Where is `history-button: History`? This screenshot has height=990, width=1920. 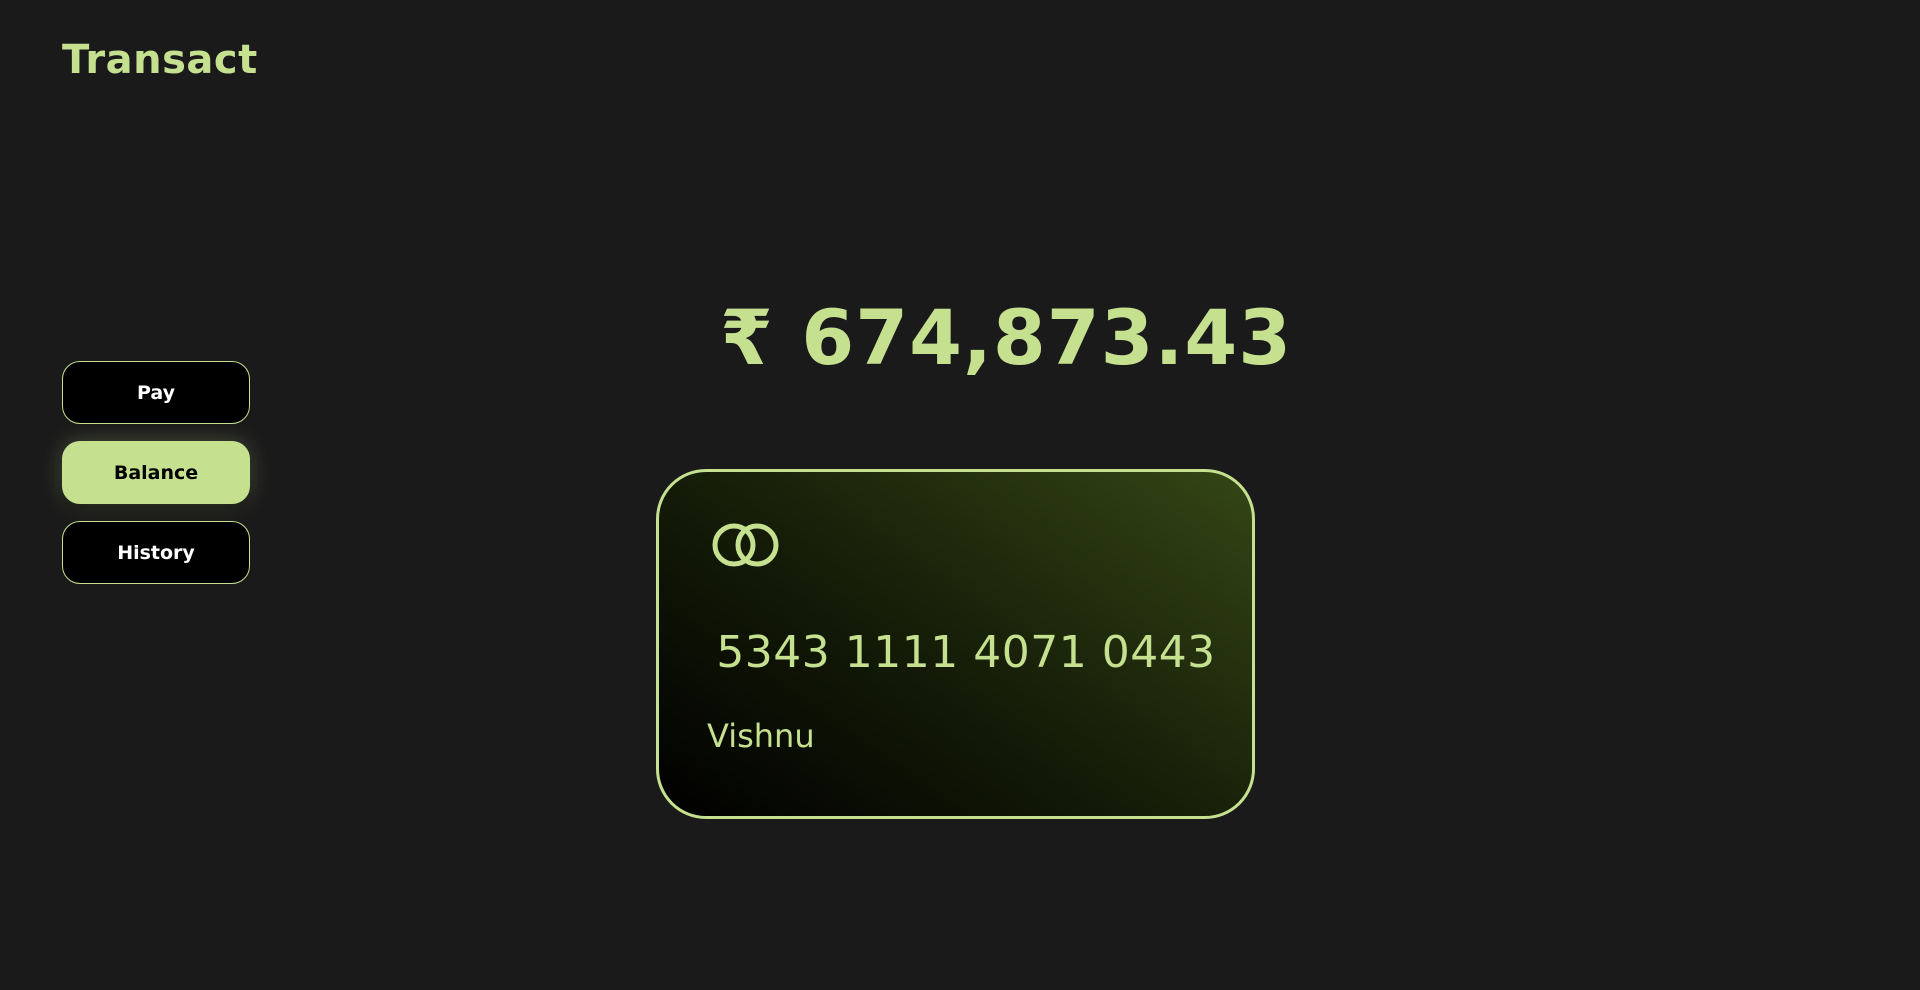 history-button: History is located at coordinates (156, 552).